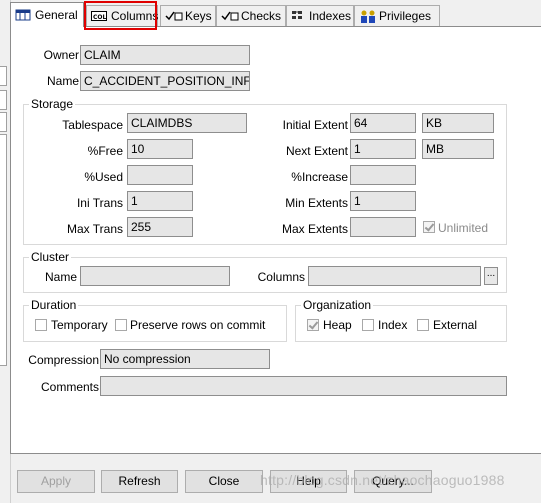 The image size is (541, 503). I want to click on cluster-columns-field, so click(394, 276).